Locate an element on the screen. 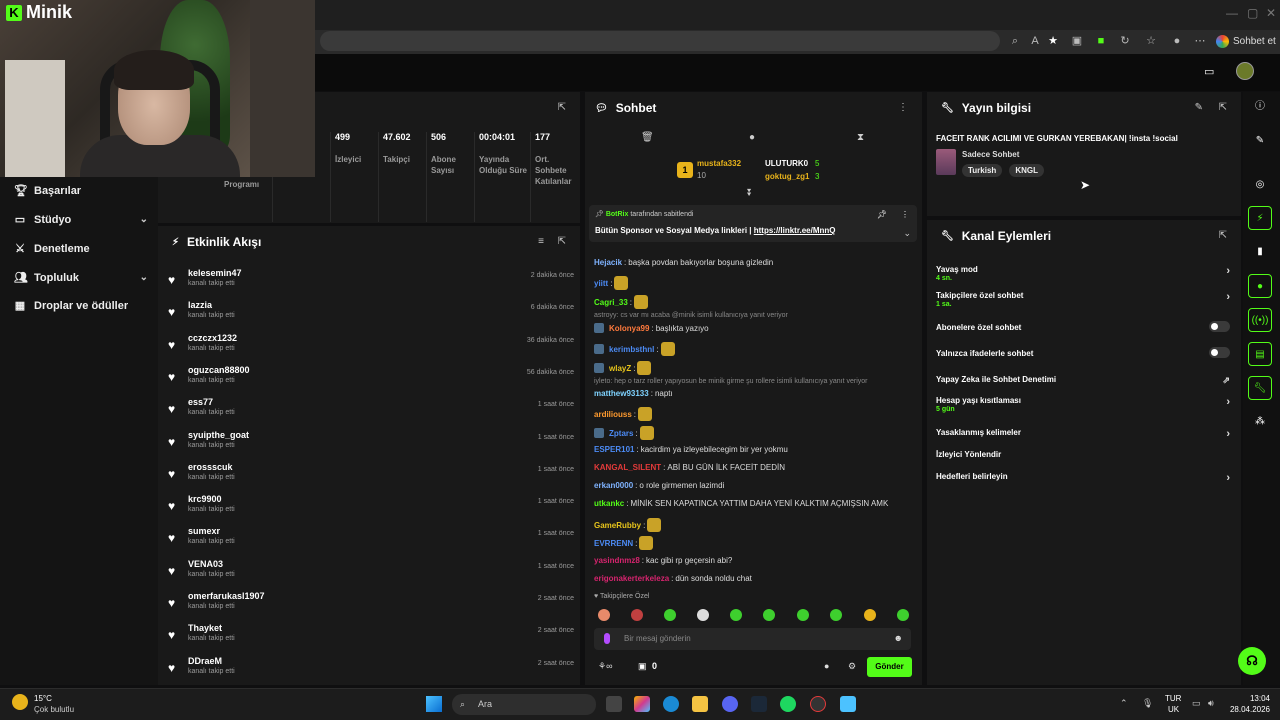 The image size is (1280, 720). chat-message: Cagri_33: is located at coordinates (621, 302).